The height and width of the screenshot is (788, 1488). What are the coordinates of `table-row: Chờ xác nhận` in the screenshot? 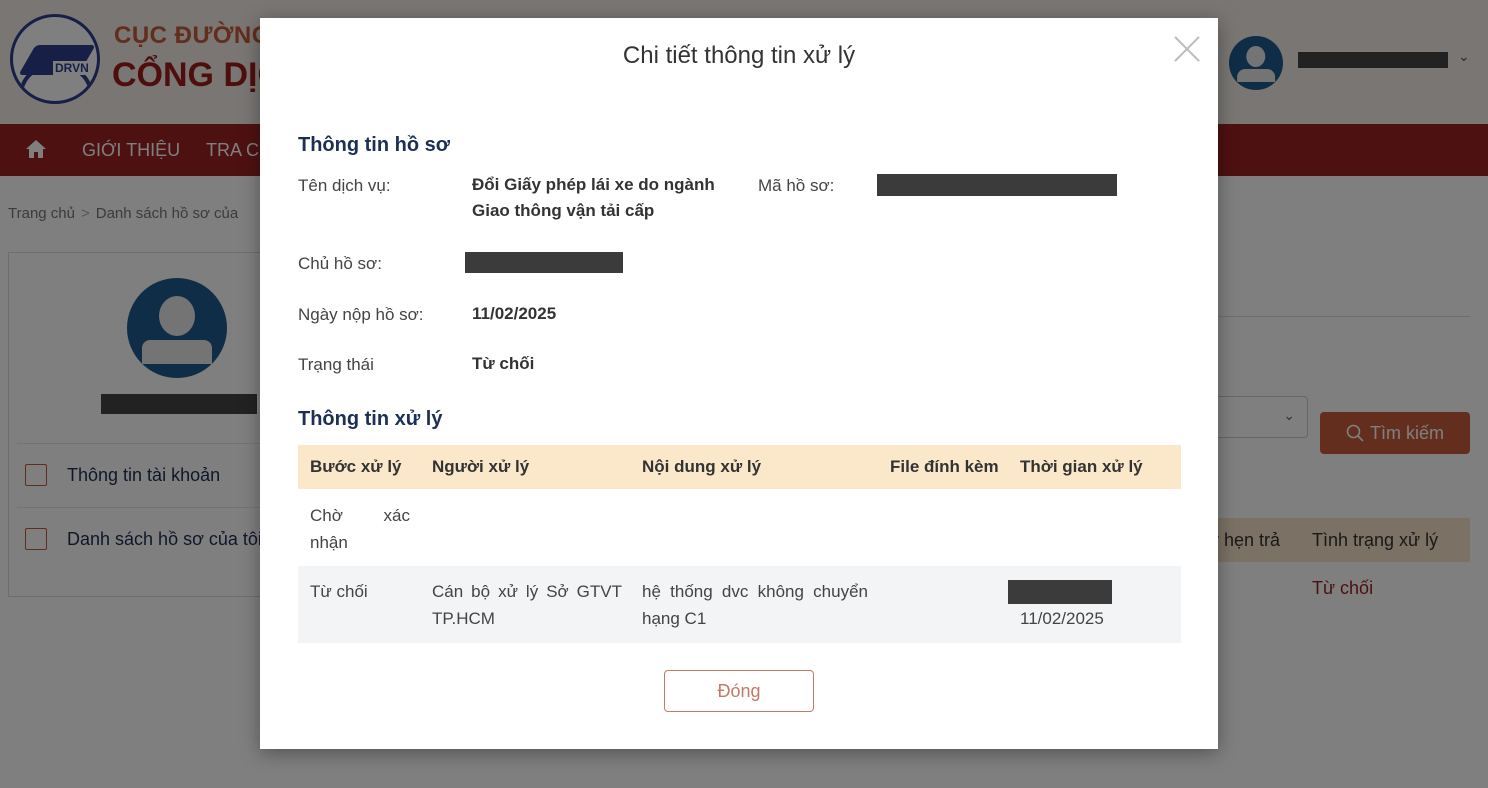 It's located at (739, 527).